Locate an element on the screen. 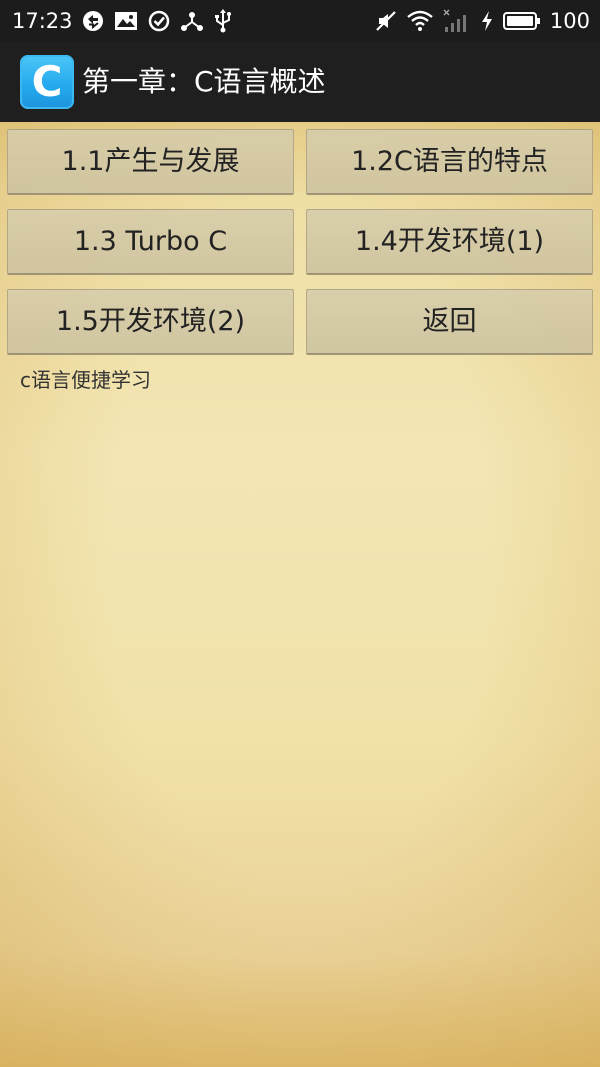  mute-icon is located at coordinates (386, 21).